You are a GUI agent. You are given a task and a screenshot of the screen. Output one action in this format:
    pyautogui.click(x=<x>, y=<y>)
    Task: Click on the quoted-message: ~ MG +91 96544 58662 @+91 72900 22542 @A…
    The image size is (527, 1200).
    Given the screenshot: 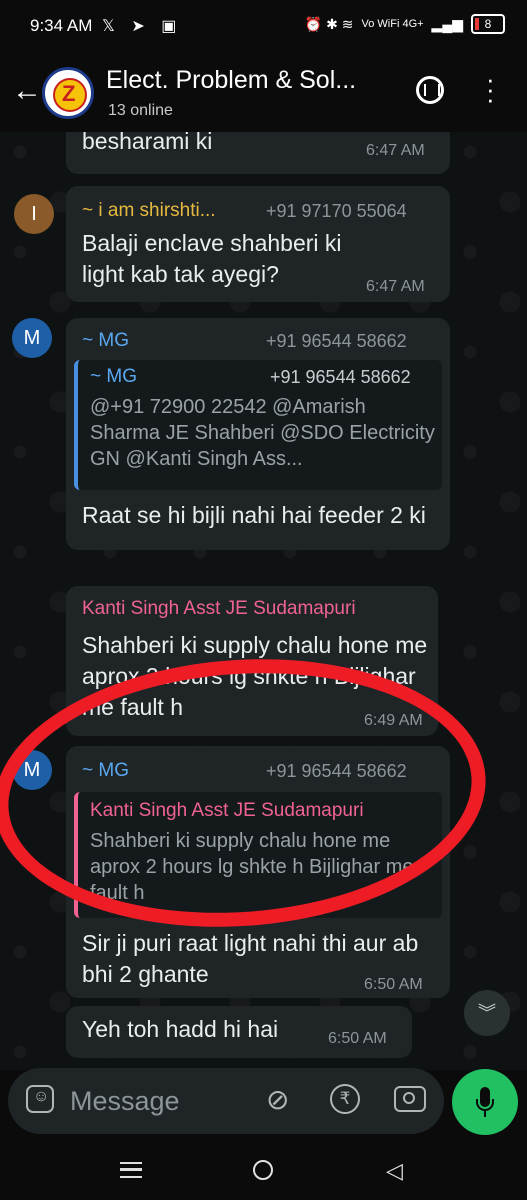 What is the action you would take?
    pyautogui.click(x=258, y=425)
    